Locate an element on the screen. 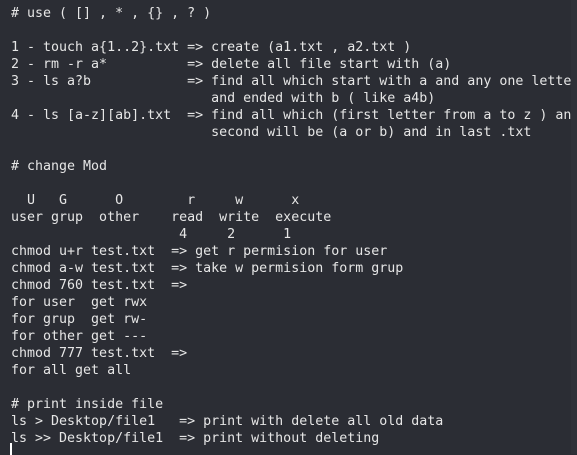  text-line-18: chmod 760 test.txt => is located at coordinates (99, 285).